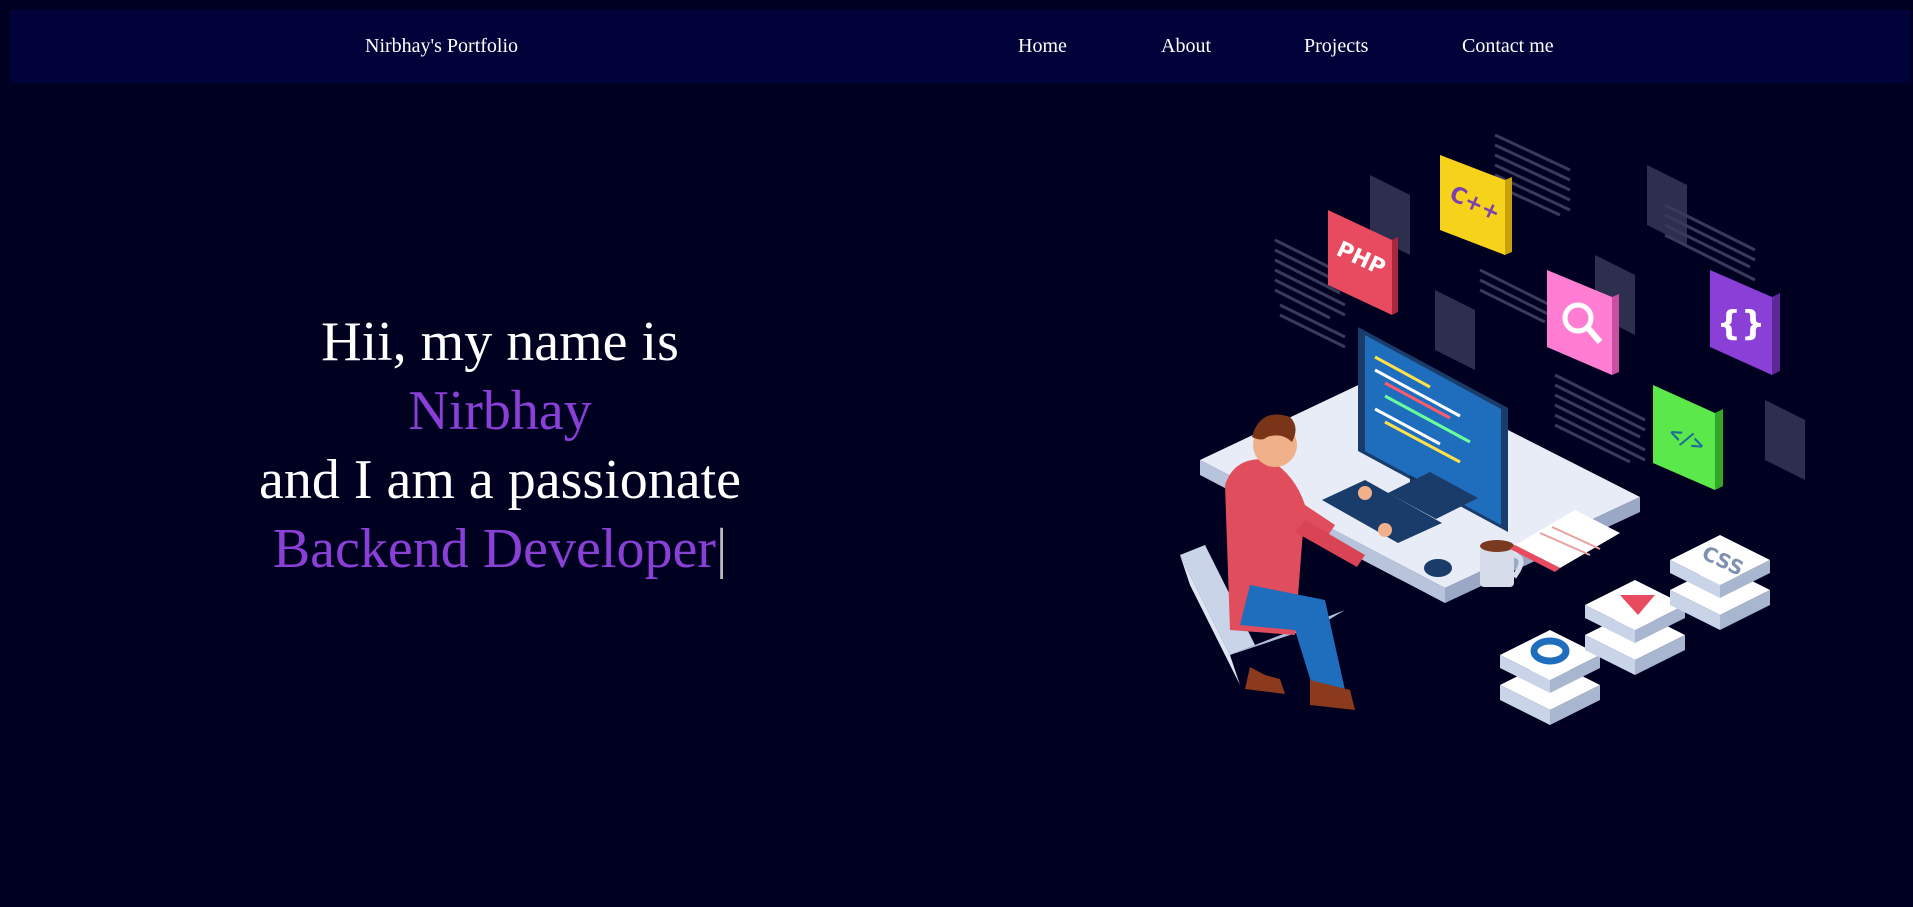  Describe the element at coordinates (494, 549) in the screenshot. I see `hero-role: Backend Developer` at that location.